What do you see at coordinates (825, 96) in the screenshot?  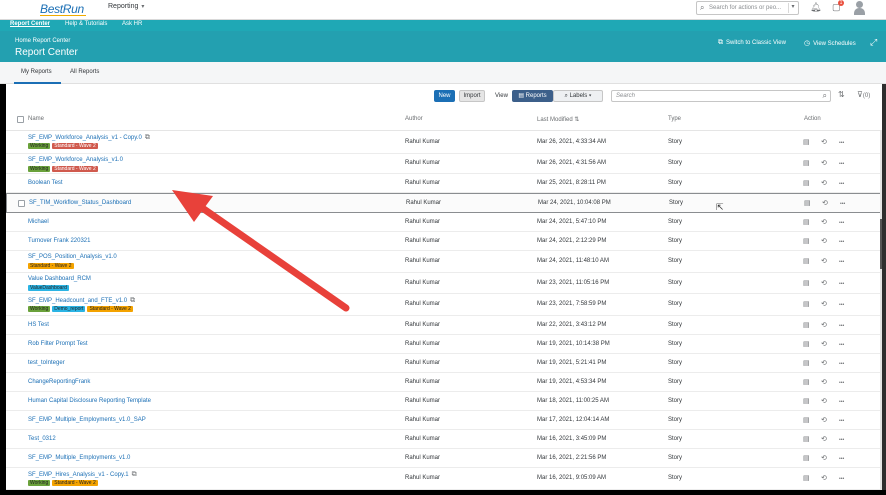 I see `search-icon: ⌕` at bounding box center [825, 96].